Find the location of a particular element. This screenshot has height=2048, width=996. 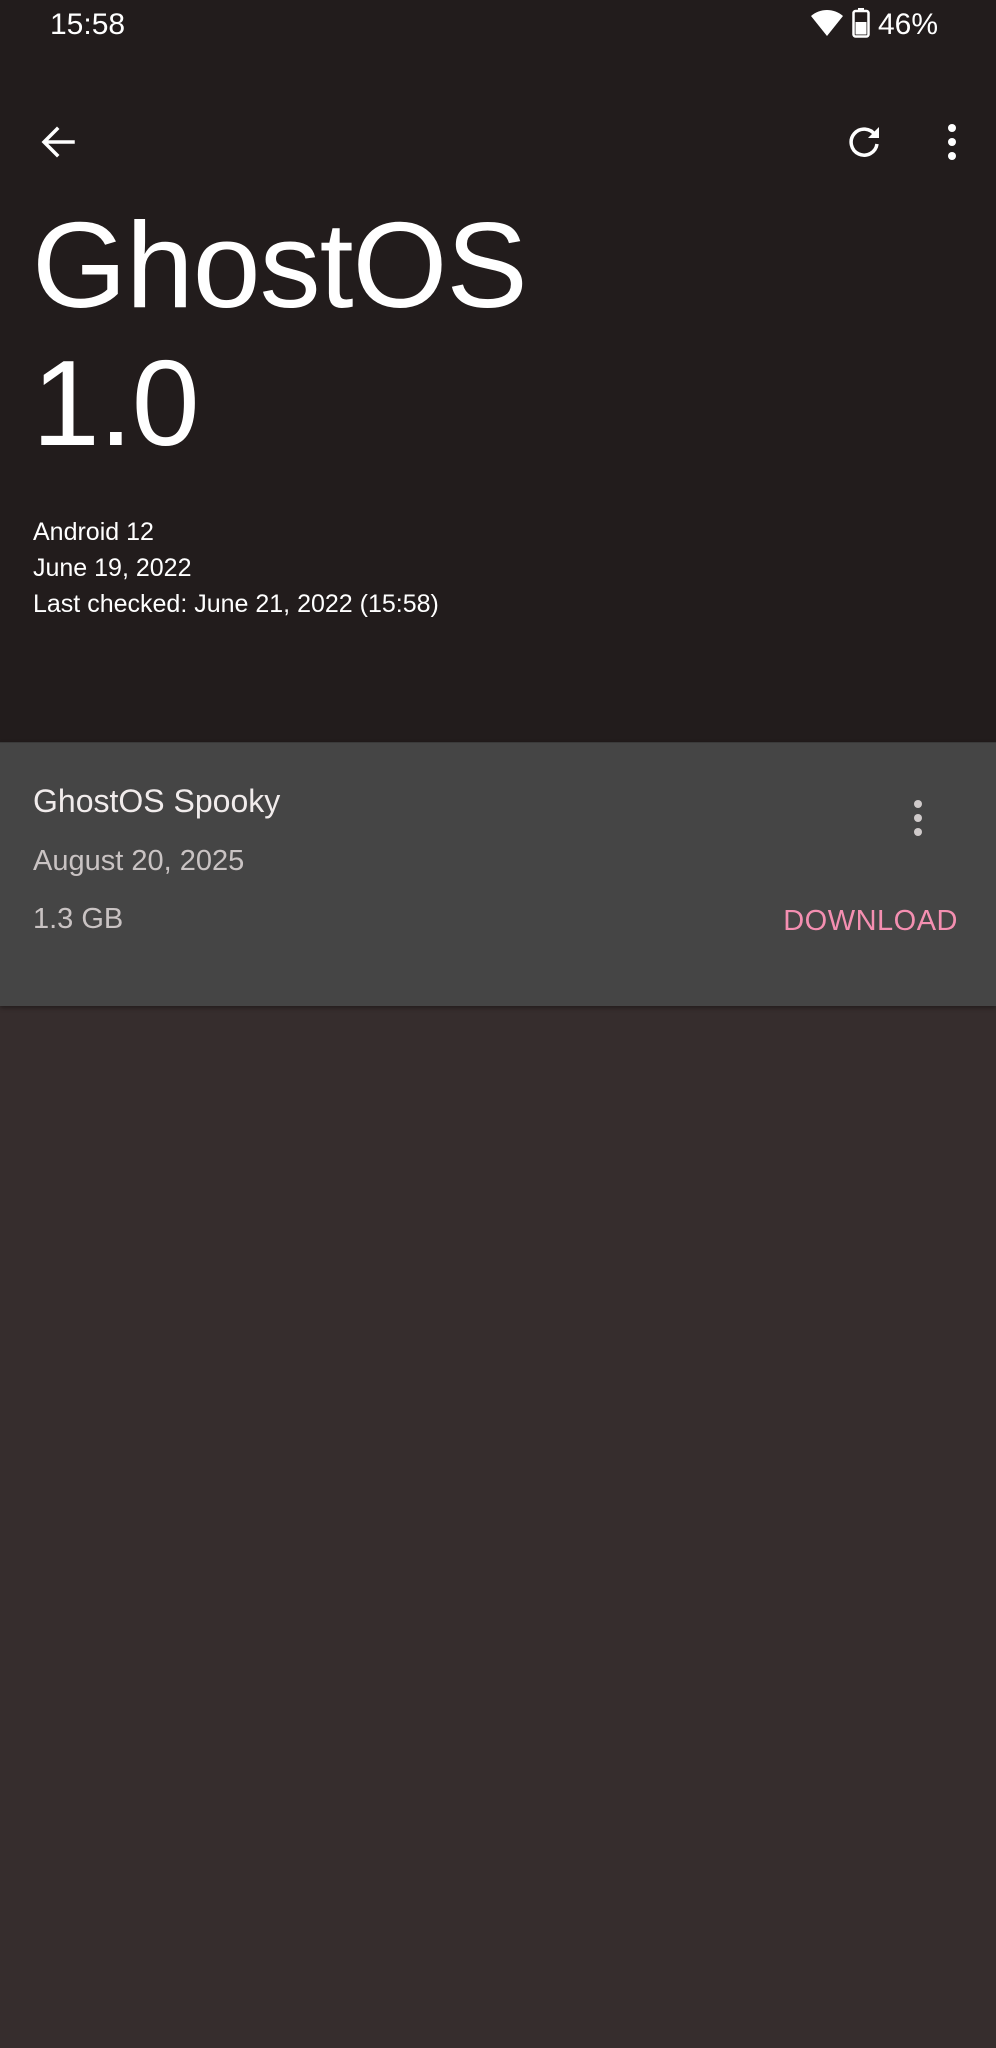

os-name: GhostOS is located at coordinates (280, 265).